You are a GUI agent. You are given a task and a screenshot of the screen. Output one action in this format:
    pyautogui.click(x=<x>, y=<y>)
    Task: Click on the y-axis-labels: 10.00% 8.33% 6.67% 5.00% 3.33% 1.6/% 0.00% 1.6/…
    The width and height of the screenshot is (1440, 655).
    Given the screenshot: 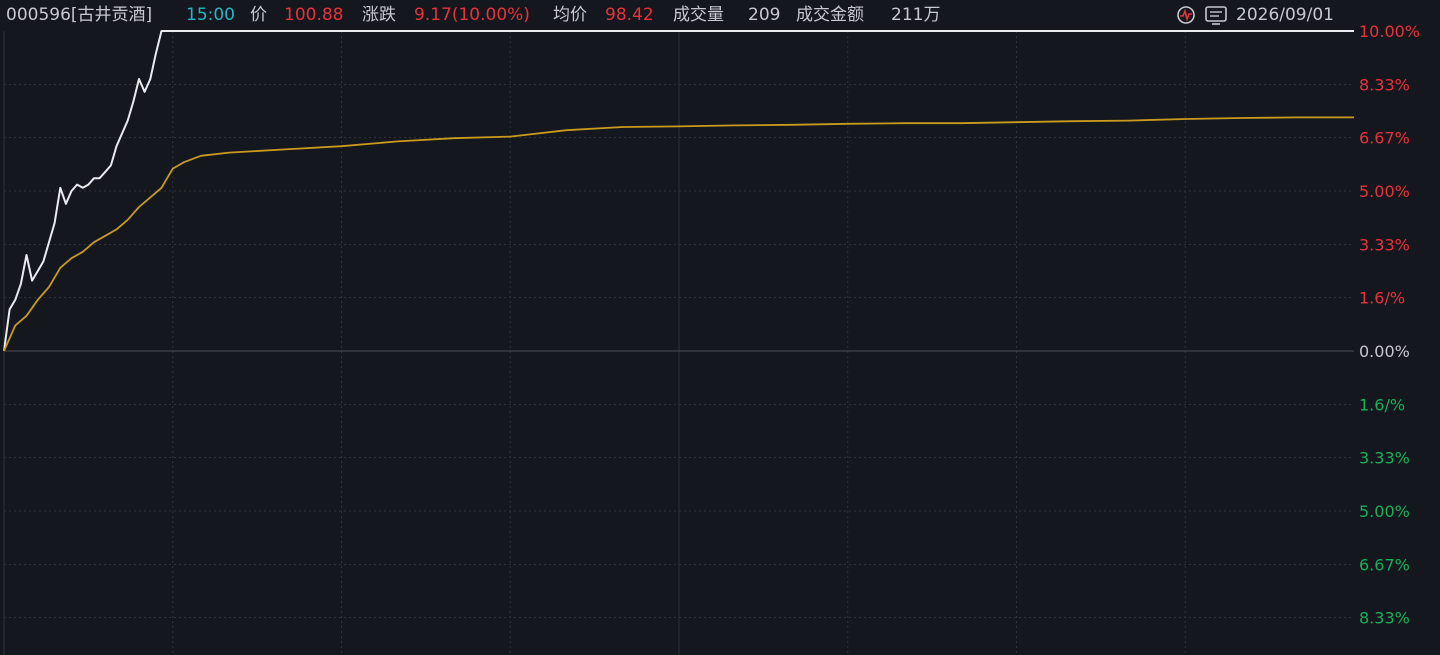 What is the action you would take?
    pyautogui.click(x=1389, y=325)
    